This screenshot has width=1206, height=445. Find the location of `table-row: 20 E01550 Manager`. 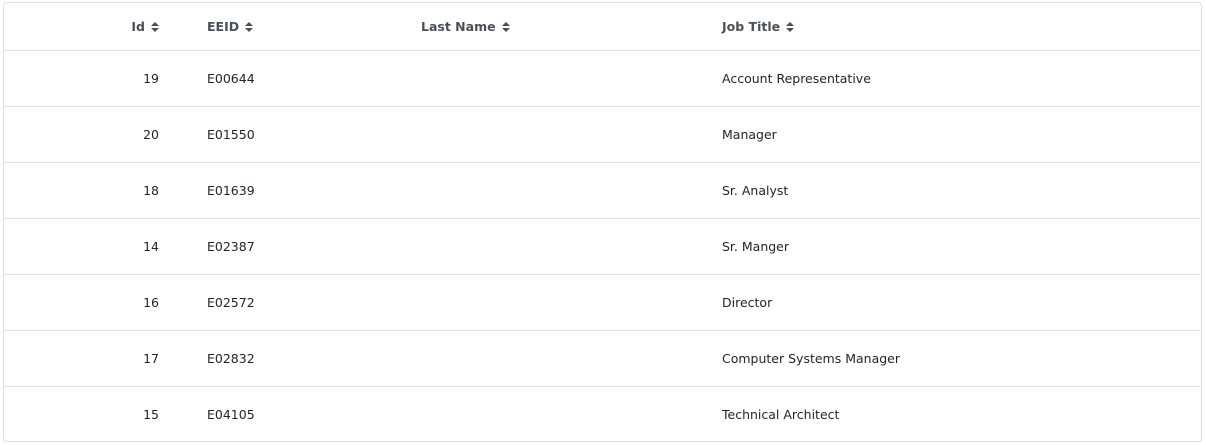

table-row: 20 E01550 Manager is located at coordinates (602, 134).